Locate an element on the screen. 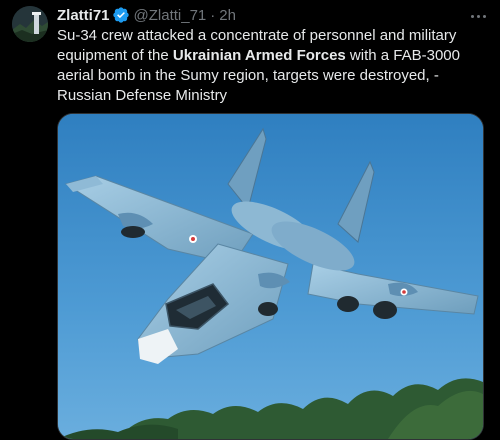 The image size is (500, 440). tweet-text-bold: Ukrainian Armed Forces is located at coordinates (259, 55).